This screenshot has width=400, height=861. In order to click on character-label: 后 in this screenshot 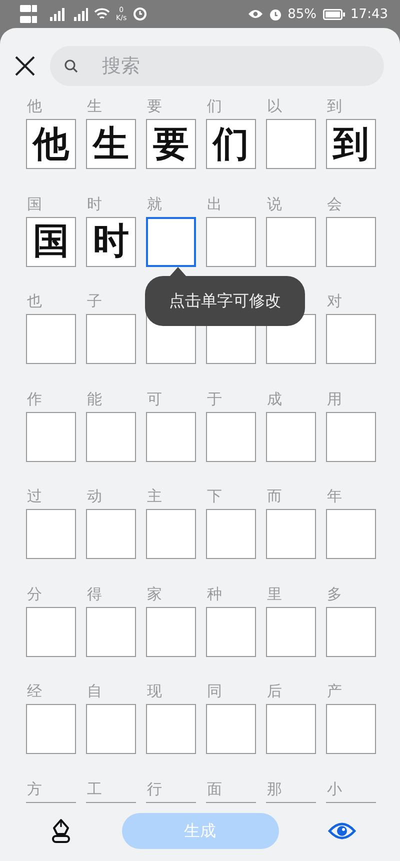, I will do `click(274, 691)`.